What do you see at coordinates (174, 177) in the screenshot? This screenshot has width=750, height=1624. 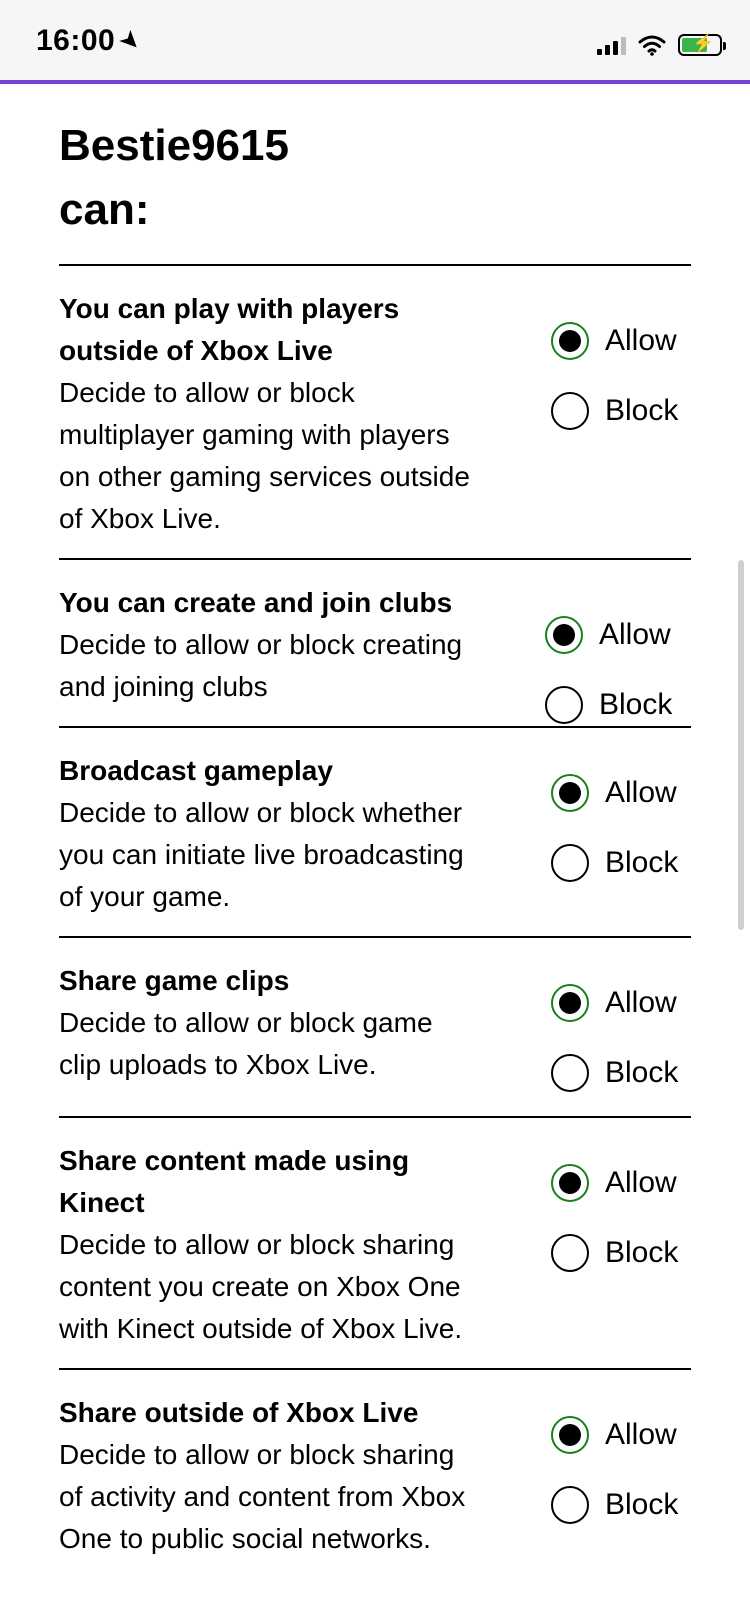 I see `page-title: Bestie9615 can:` at bounding box center [174, 177].